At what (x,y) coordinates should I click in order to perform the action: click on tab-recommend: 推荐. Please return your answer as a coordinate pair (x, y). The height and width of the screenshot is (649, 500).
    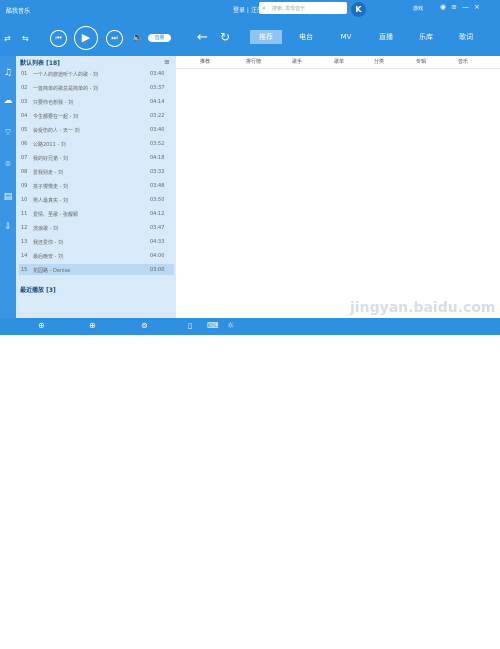
    Looking at the image, I should click on (266, 37).